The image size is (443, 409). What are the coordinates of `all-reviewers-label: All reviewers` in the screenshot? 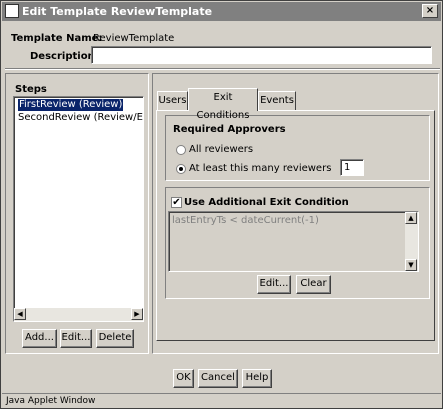 It's located at (221, 149).